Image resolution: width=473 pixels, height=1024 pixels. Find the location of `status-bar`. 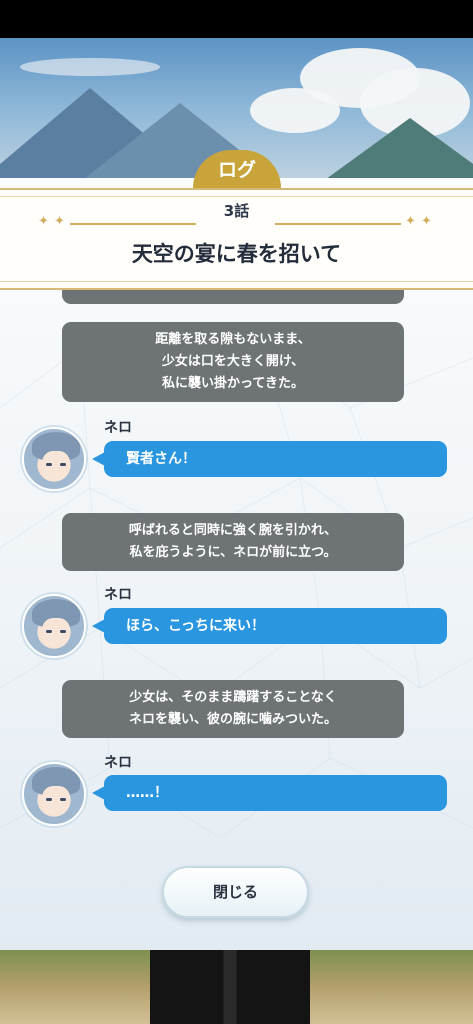

status-bar is located at coordinates (236, 19).